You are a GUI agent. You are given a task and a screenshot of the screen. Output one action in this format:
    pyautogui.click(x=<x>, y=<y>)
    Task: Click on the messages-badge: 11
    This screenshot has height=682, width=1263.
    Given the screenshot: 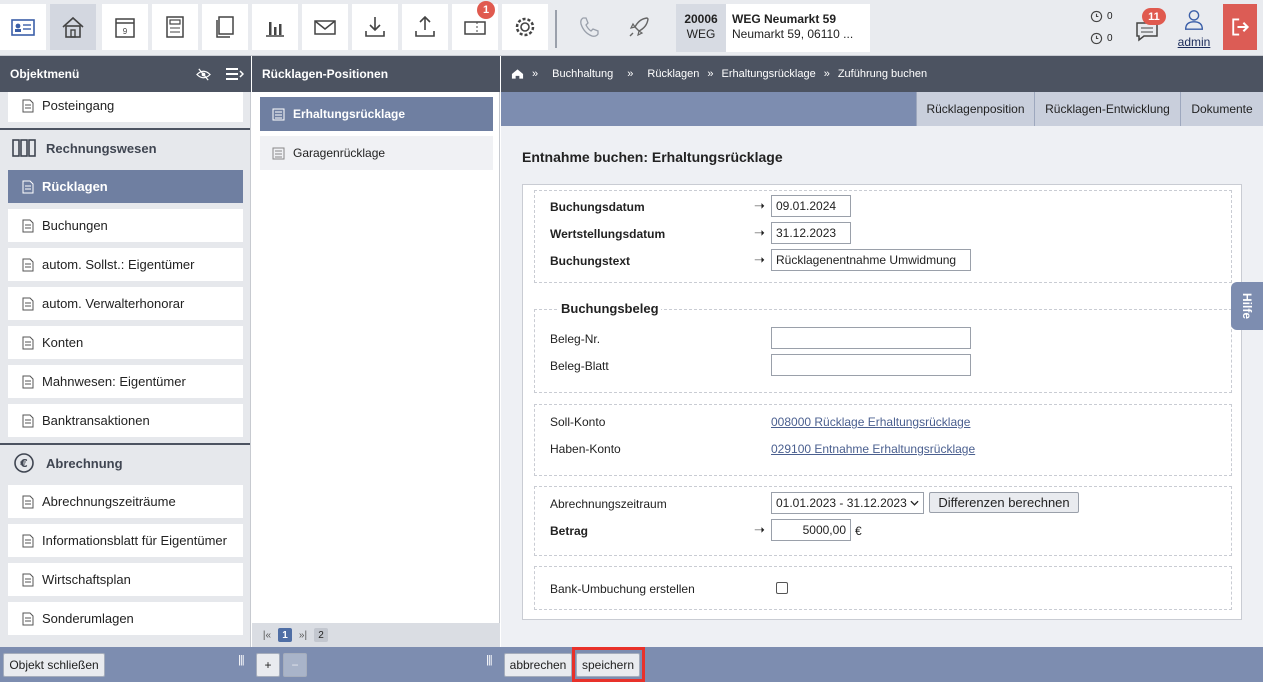 What is the action you would take?
    pyautogui.click(x=1154, y=16)
    